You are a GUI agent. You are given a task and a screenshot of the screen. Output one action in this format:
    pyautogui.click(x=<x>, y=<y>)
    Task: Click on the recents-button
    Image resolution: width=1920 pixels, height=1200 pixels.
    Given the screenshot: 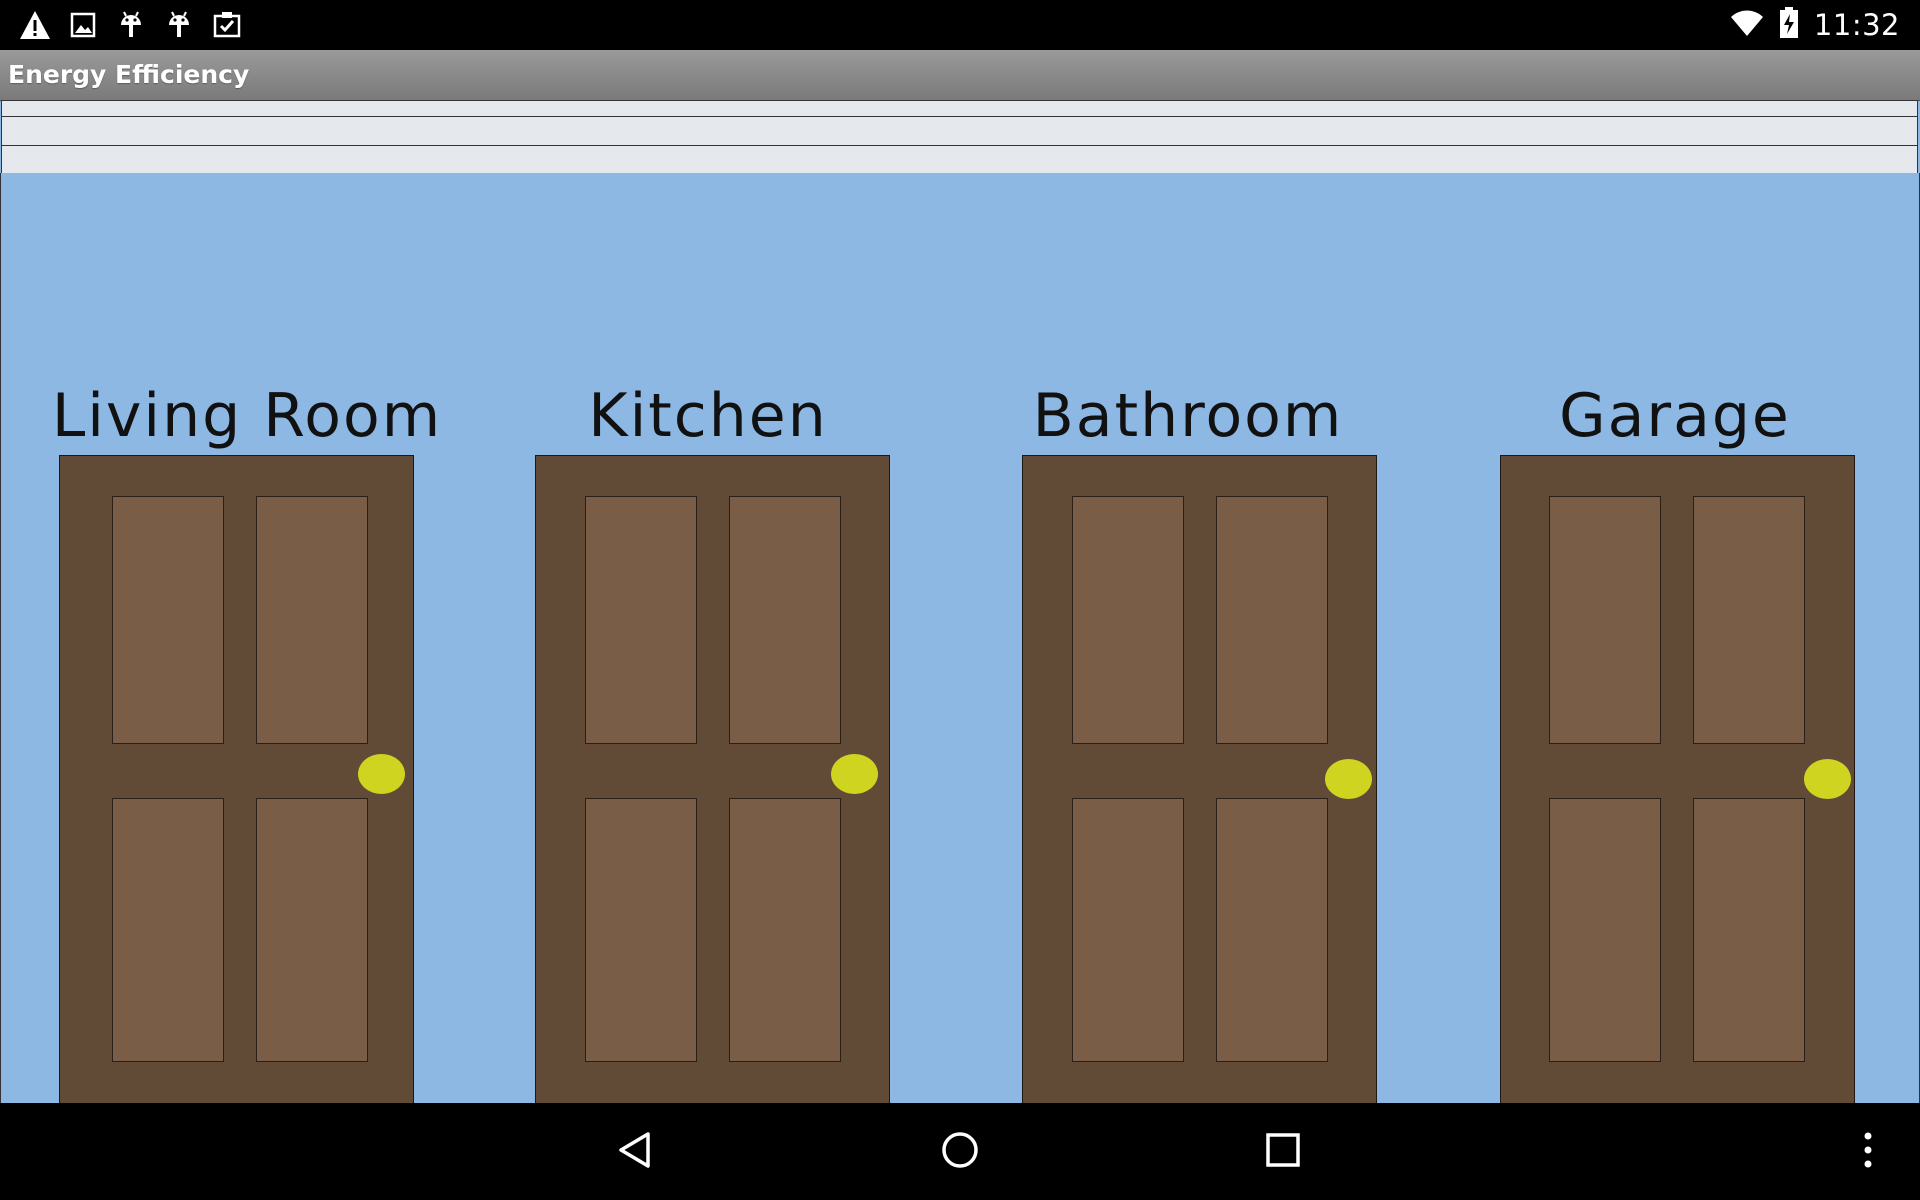 What is the action you would take?
    pyautogui.click(x=1283, y=1151)
    